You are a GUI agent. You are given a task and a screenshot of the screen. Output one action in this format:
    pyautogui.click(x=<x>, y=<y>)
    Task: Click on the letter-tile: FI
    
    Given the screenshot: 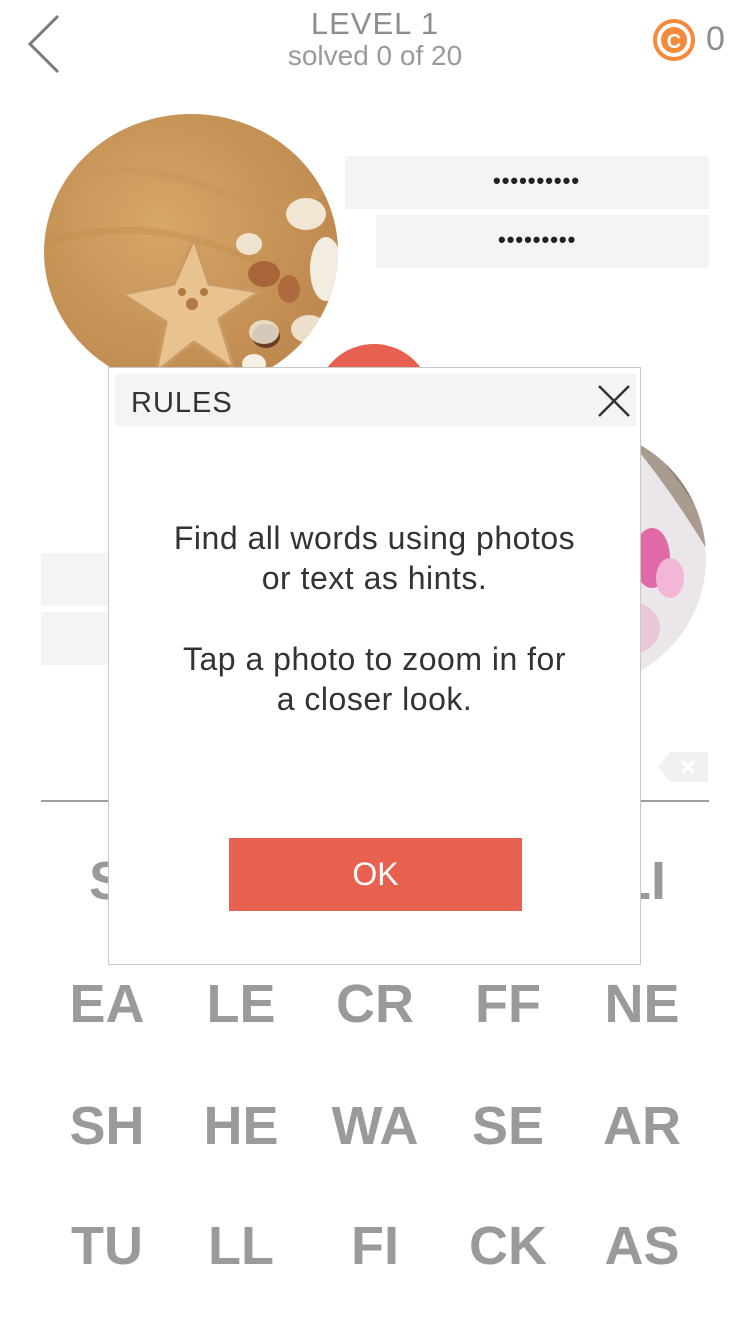 What is the action you would take?
    pyautogui.click(x=375, y=1246)
    